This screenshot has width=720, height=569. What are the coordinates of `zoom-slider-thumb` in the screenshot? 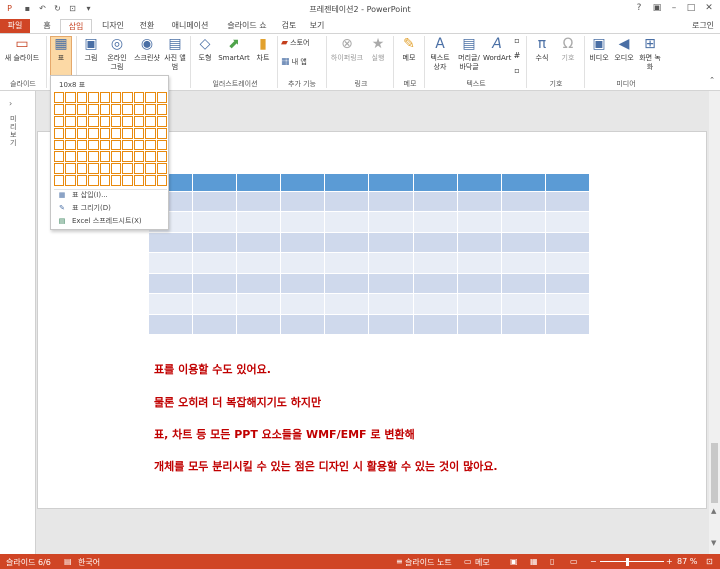 It's located at (627, 562).